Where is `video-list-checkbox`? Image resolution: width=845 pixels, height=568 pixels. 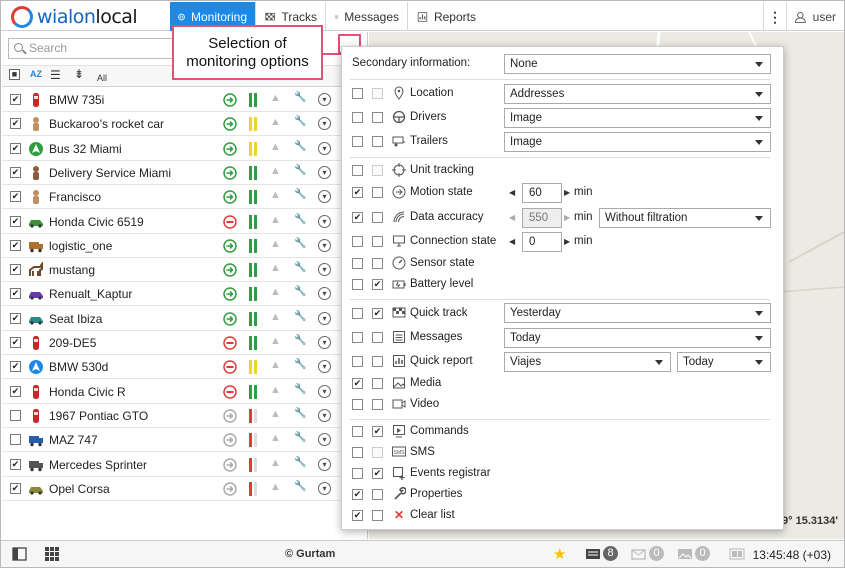
video-list-checkbox is located at coordinates (377, 404).